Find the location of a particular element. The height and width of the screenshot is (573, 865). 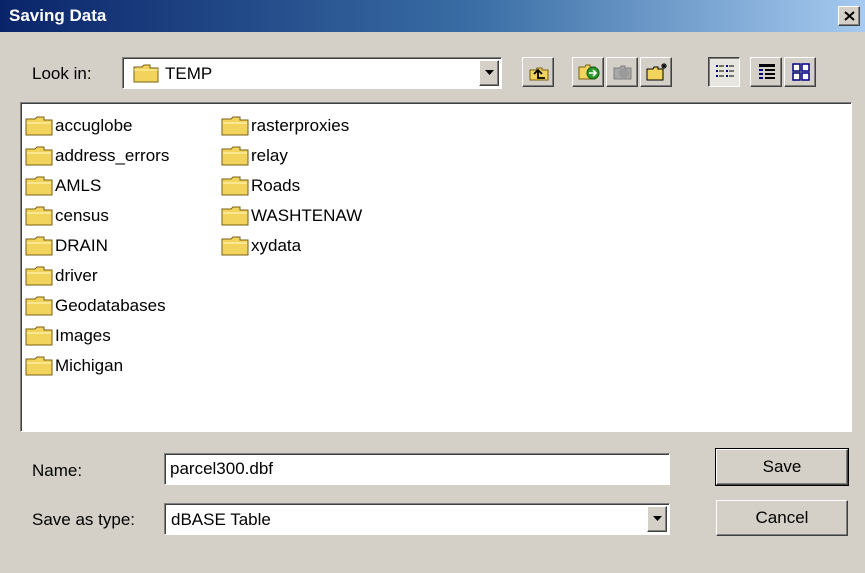

name-input is located at coordinates (417, 469).